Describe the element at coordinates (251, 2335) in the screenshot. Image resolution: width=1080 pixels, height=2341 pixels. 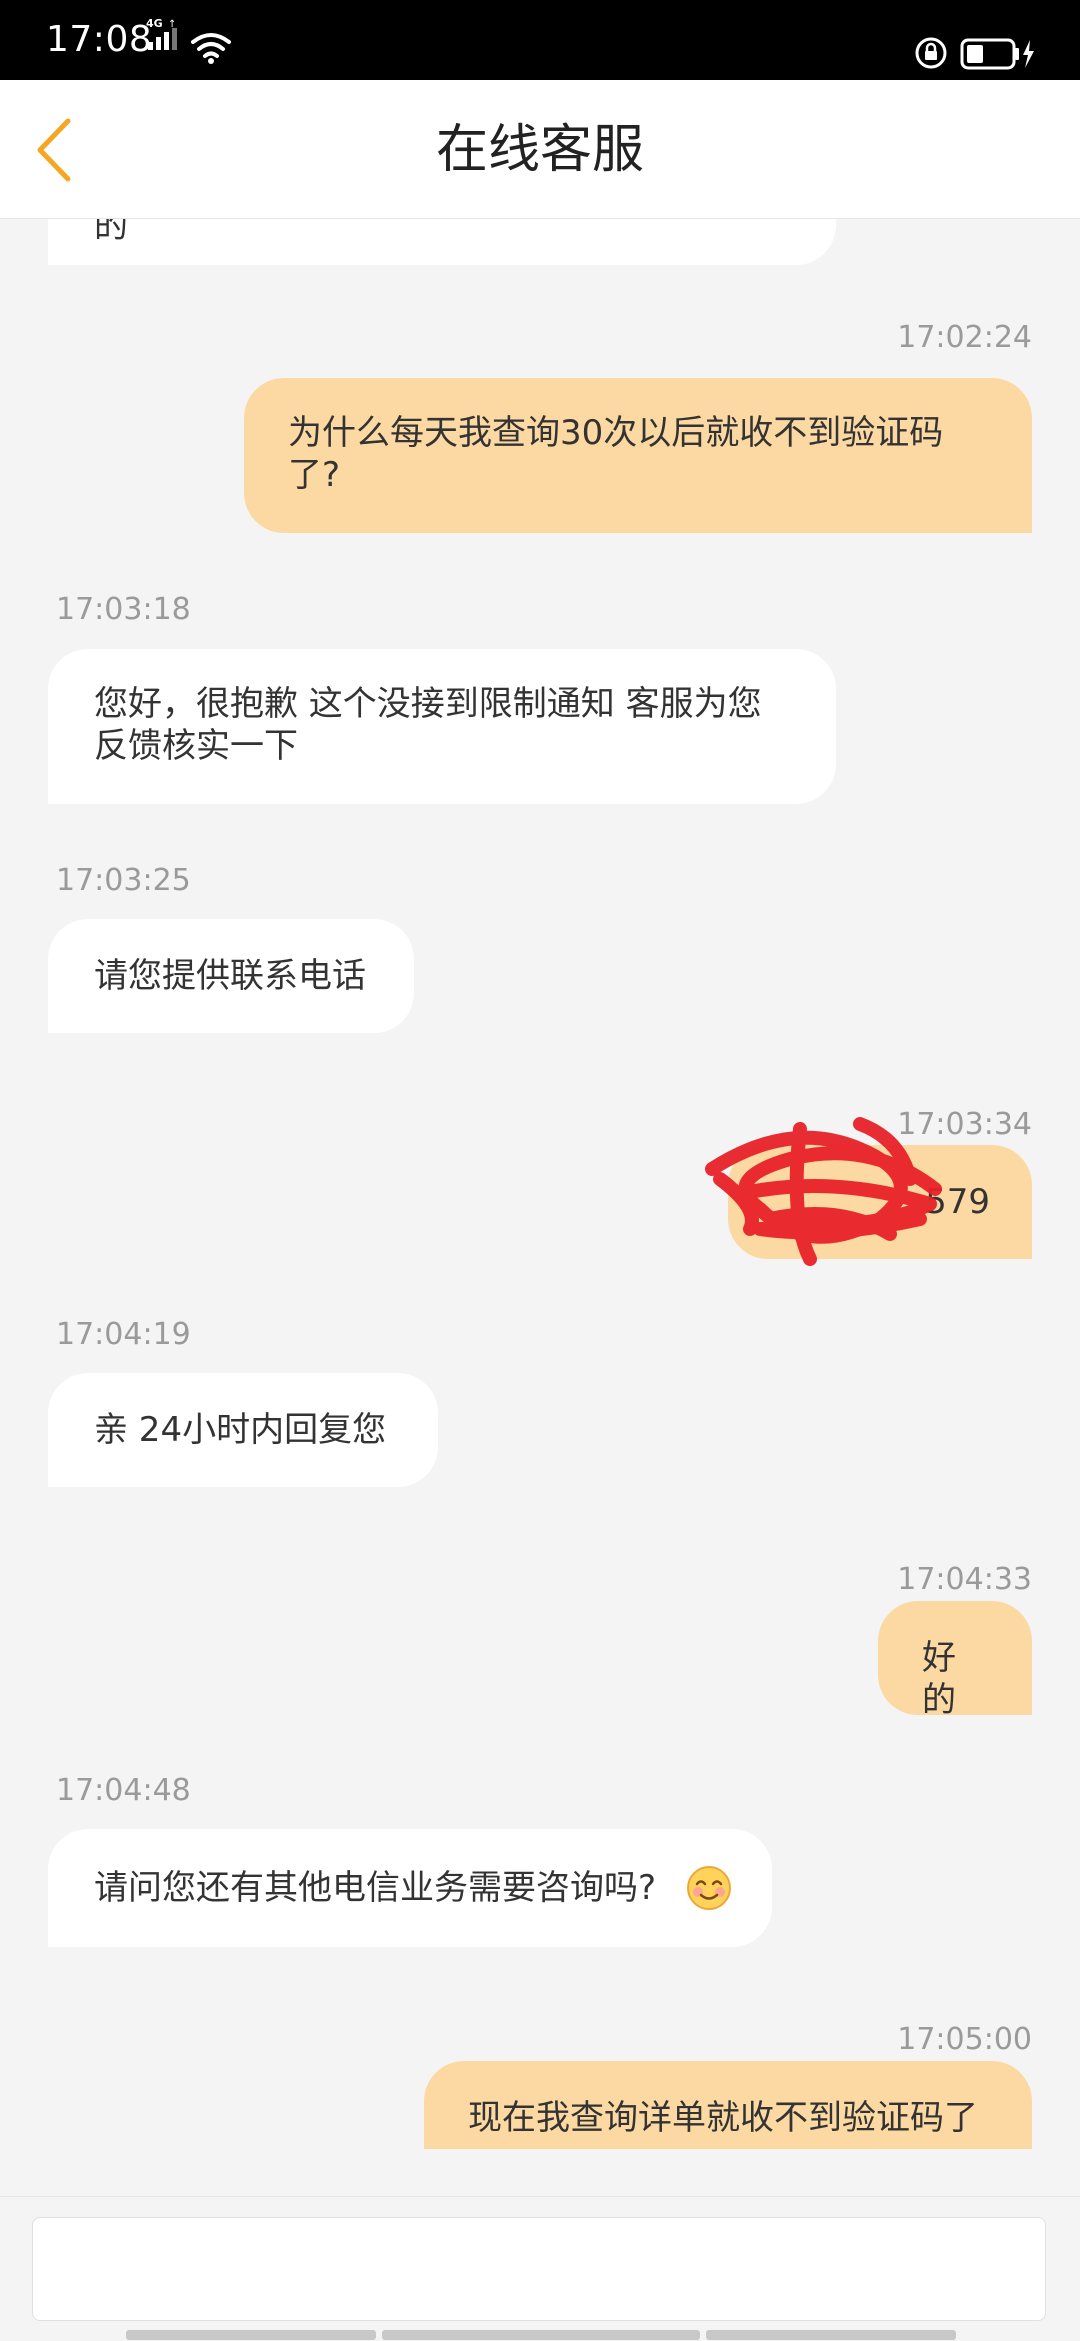
I see `nav-indicator-left` at that location.